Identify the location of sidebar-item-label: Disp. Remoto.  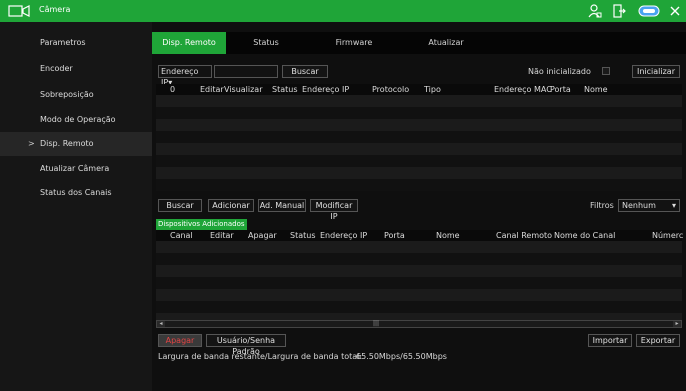
(67, 143).